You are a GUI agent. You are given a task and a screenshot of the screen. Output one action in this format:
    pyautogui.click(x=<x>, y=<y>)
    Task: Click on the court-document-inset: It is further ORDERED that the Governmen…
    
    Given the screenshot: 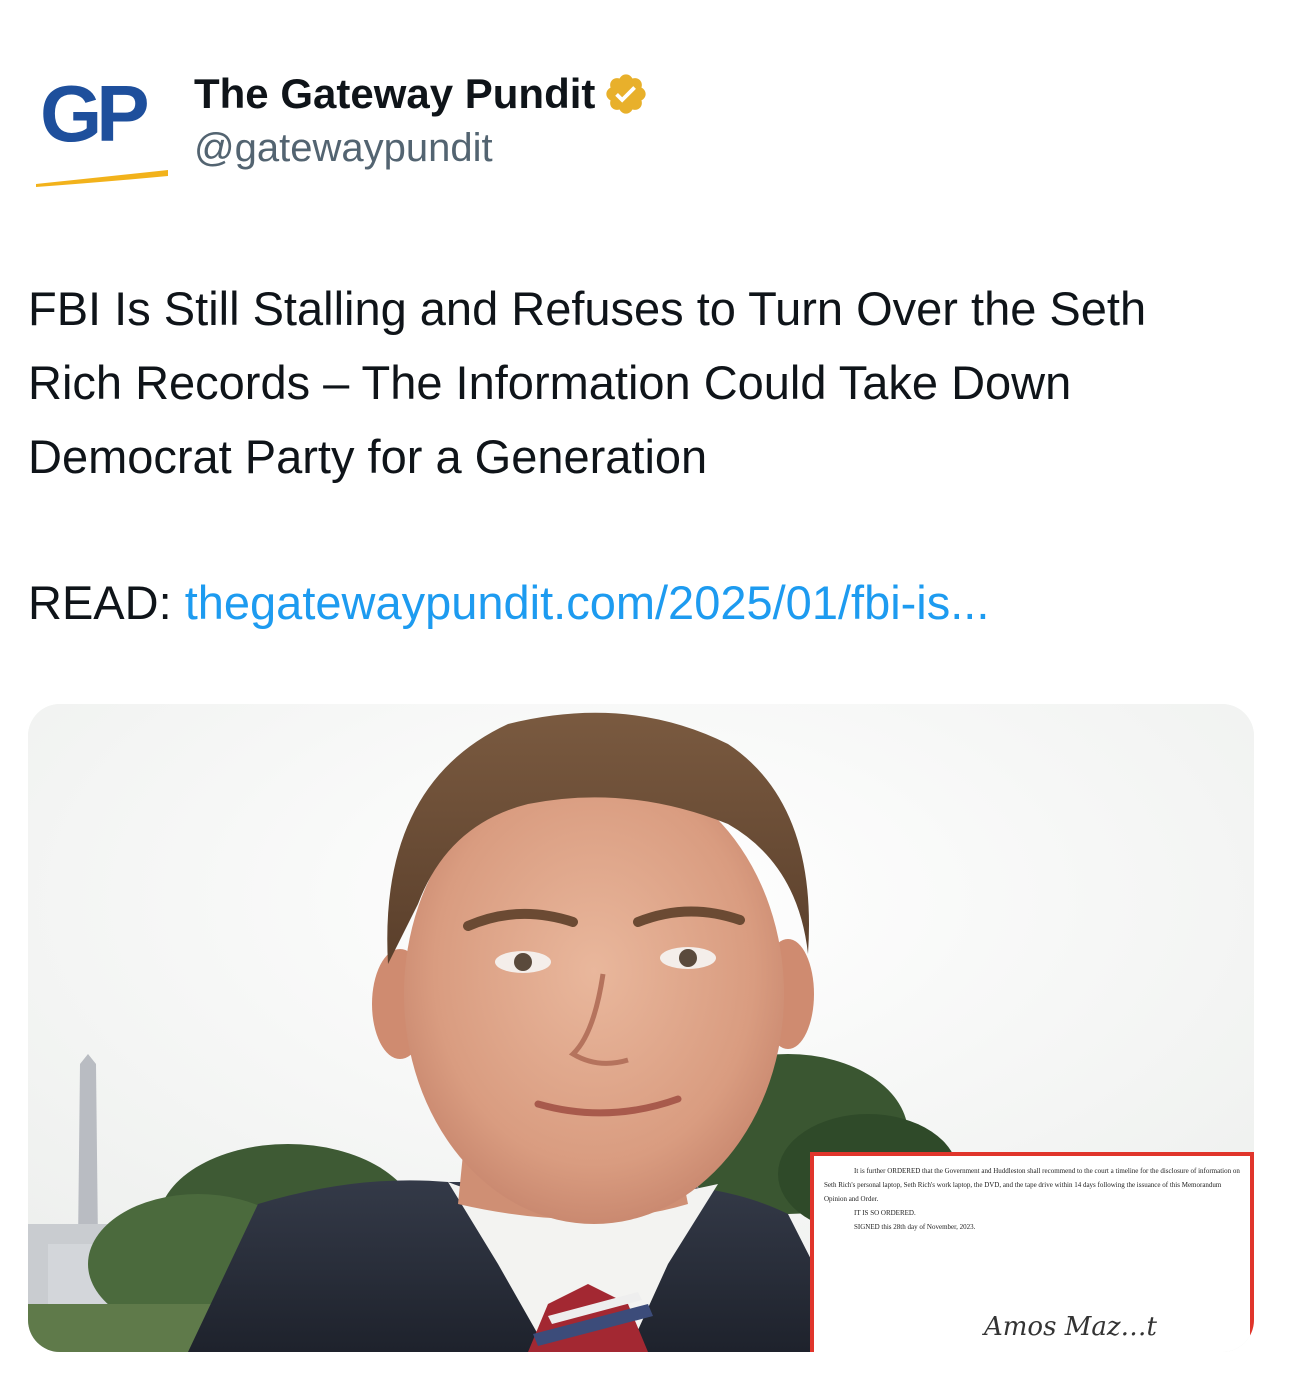 What is the action you would take?
    pyautogui.click(x=1032, y=1252)
    